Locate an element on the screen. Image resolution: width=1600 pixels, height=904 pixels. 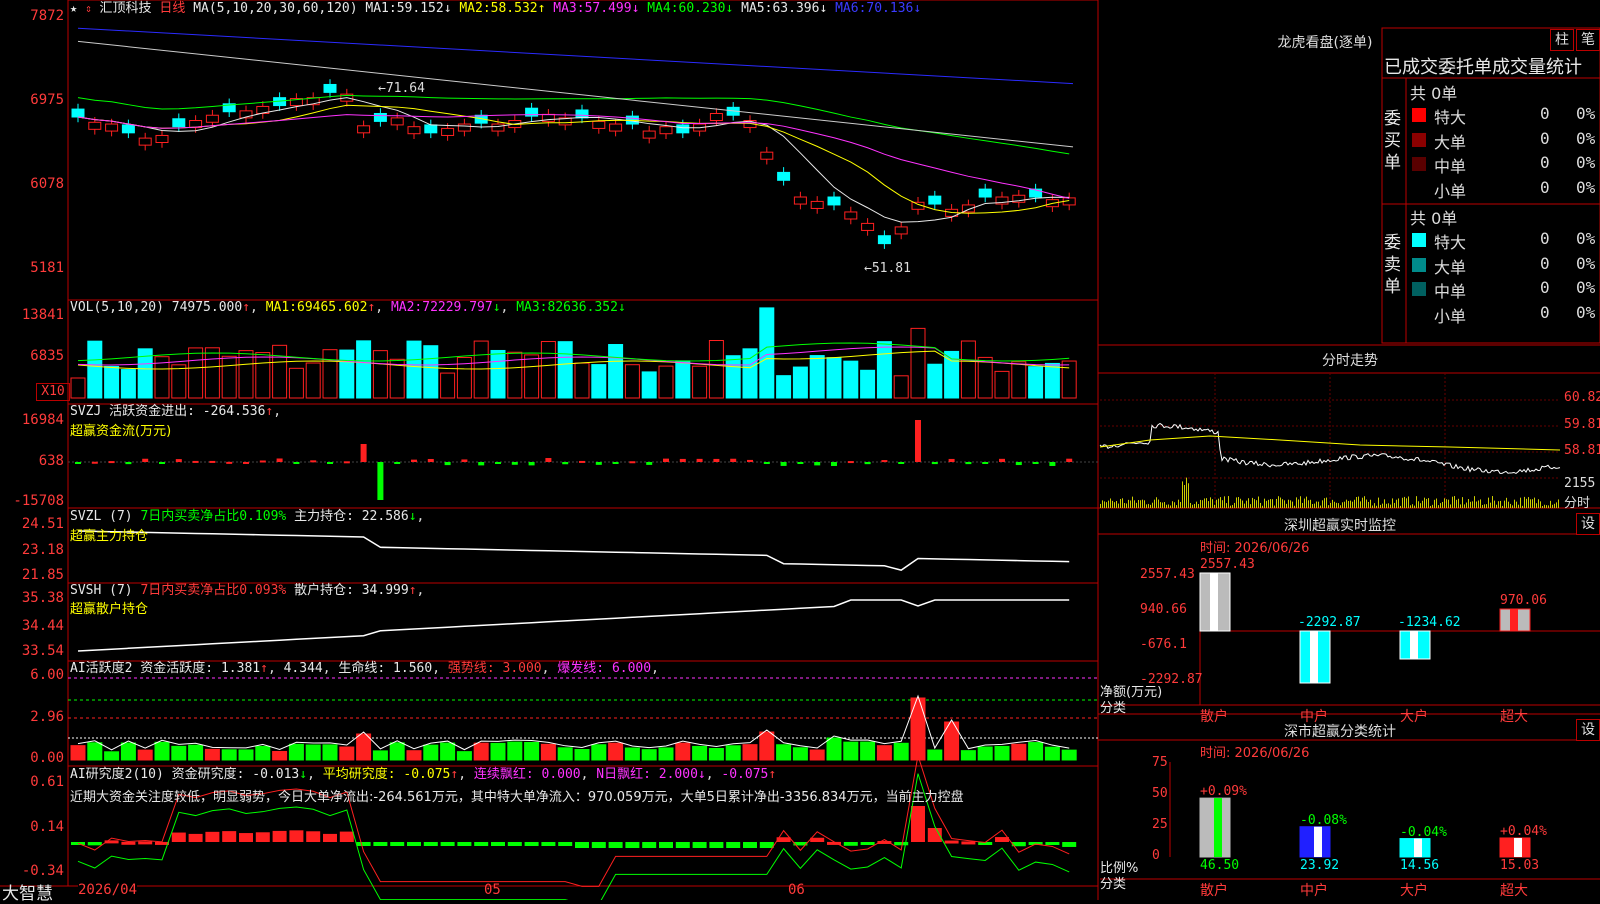
buy-side-label: 委买单 is located at coordinates (1392, 141).